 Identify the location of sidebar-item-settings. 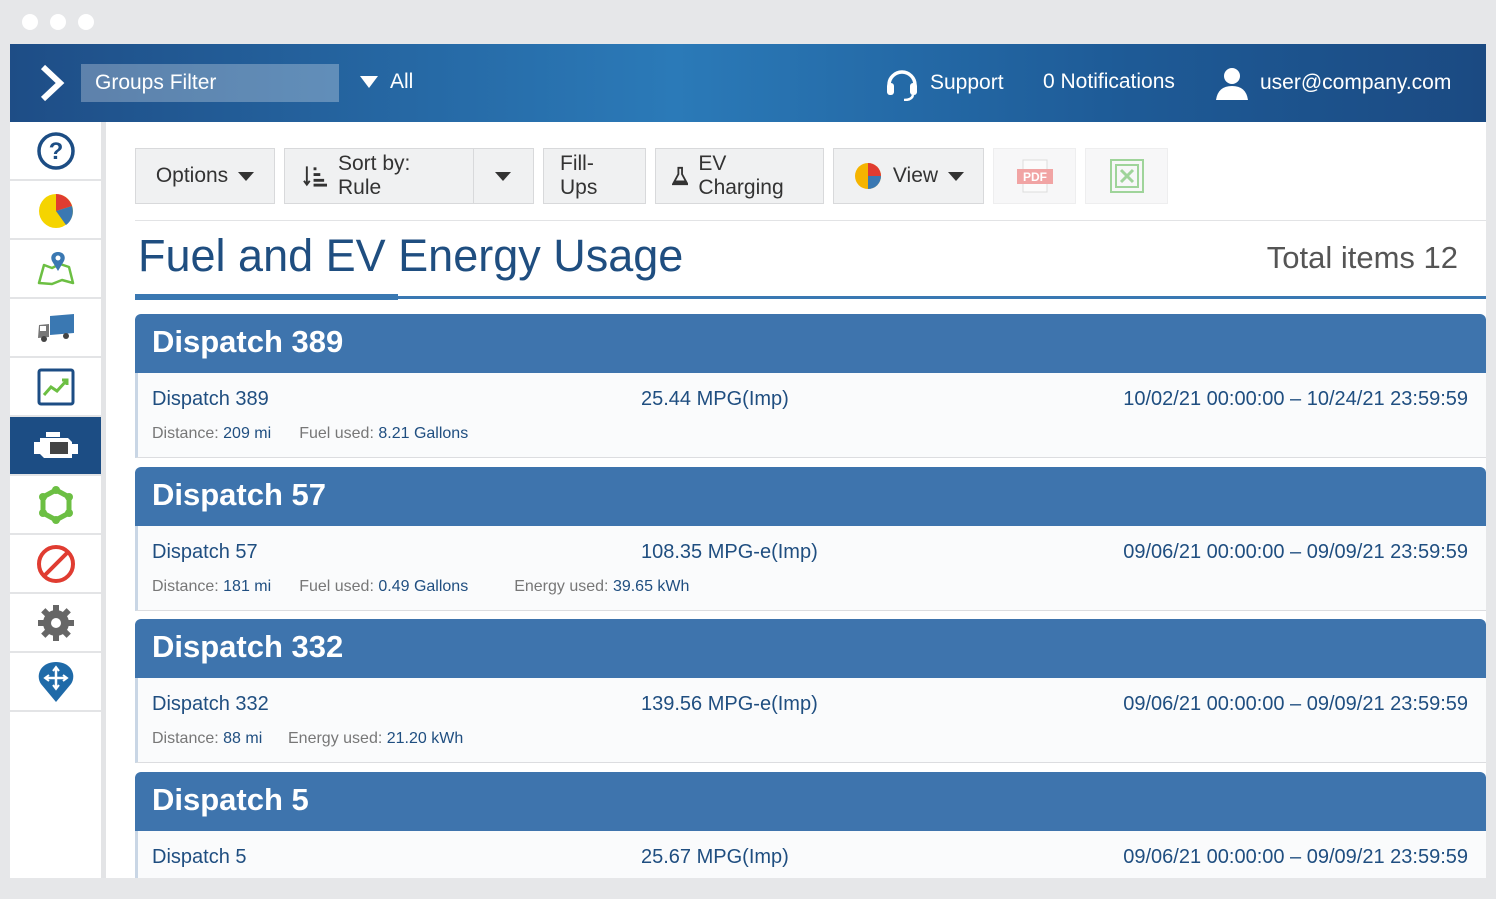
(55, 623).